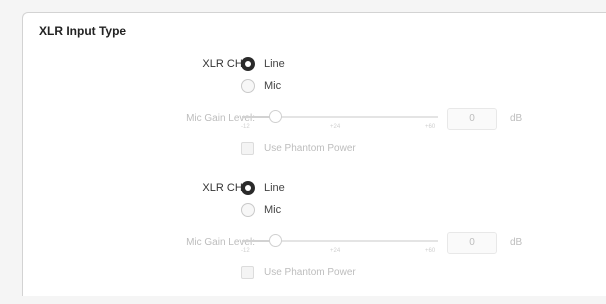 The width and height of the screenshot is (606, 304). I want to click on xlr-ch2-phantom-checkbox, so click(247, 272).